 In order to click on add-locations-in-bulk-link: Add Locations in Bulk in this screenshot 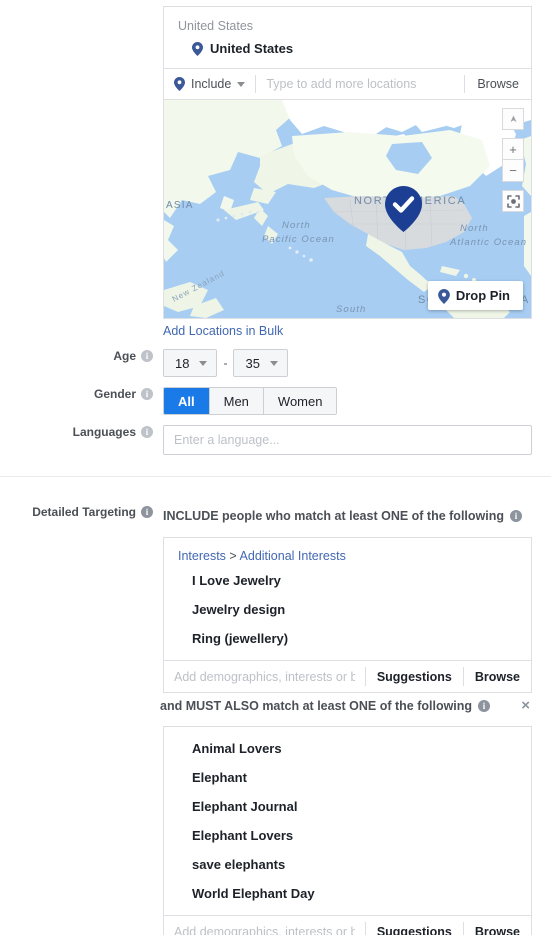, I will do `click(223, 331)`.